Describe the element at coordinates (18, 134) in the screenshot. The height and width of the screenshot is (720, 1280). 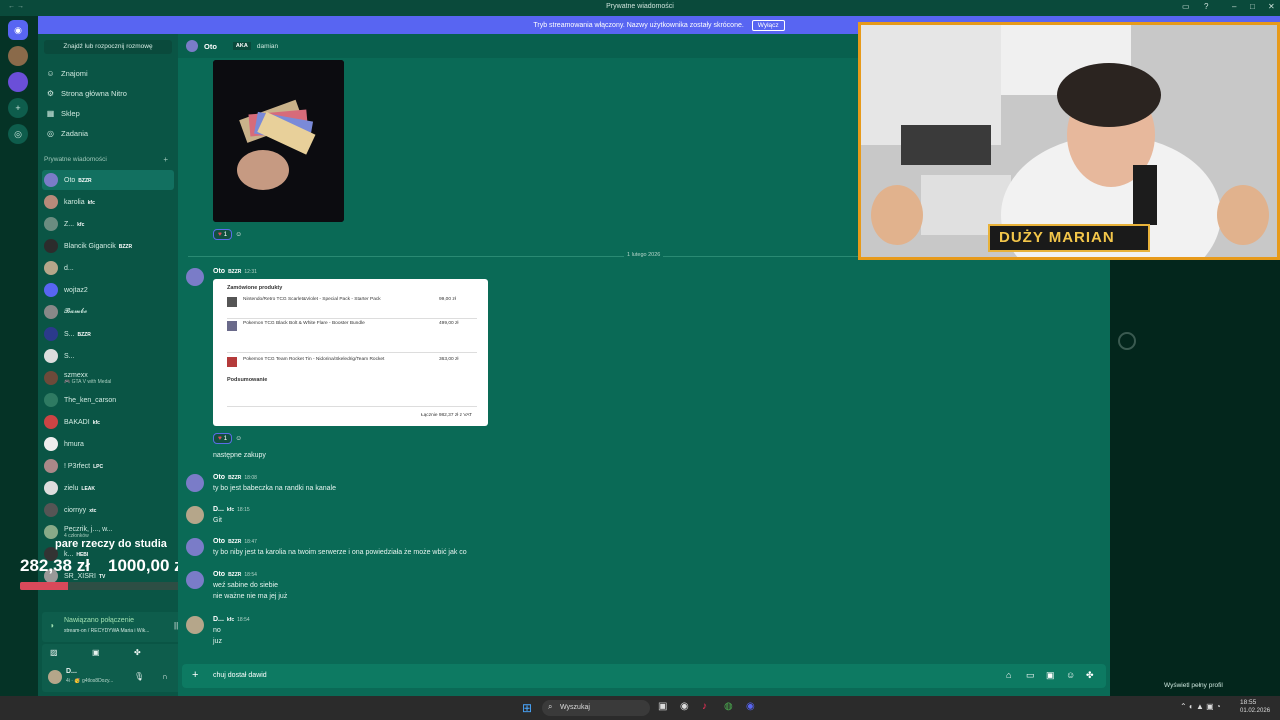
I see `explore-icon: ◎` at that location.